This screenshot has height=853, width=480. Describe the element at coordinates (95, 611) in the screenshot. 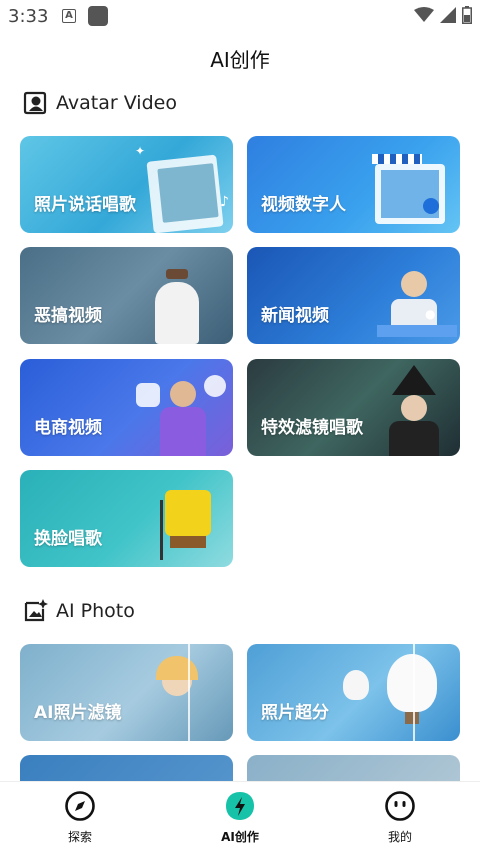

I see `section-title: AI Photo` at that location.